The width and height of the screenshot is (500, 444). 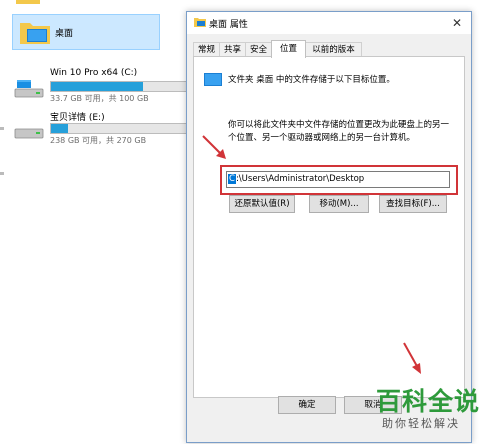 I want to click on watermark-title: 百科全说, so click(x=428, y=401).